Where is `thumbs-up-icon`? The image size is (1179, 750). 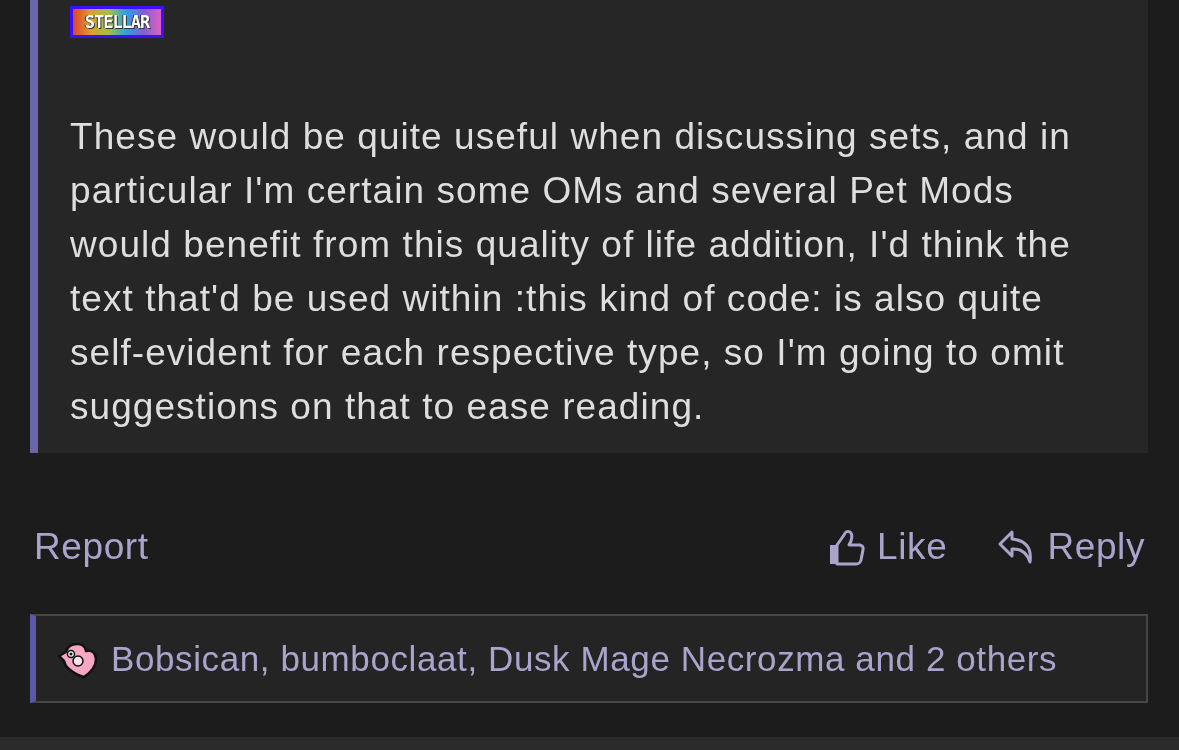
thumbs-up-icon is located at coordinates (847, 547).